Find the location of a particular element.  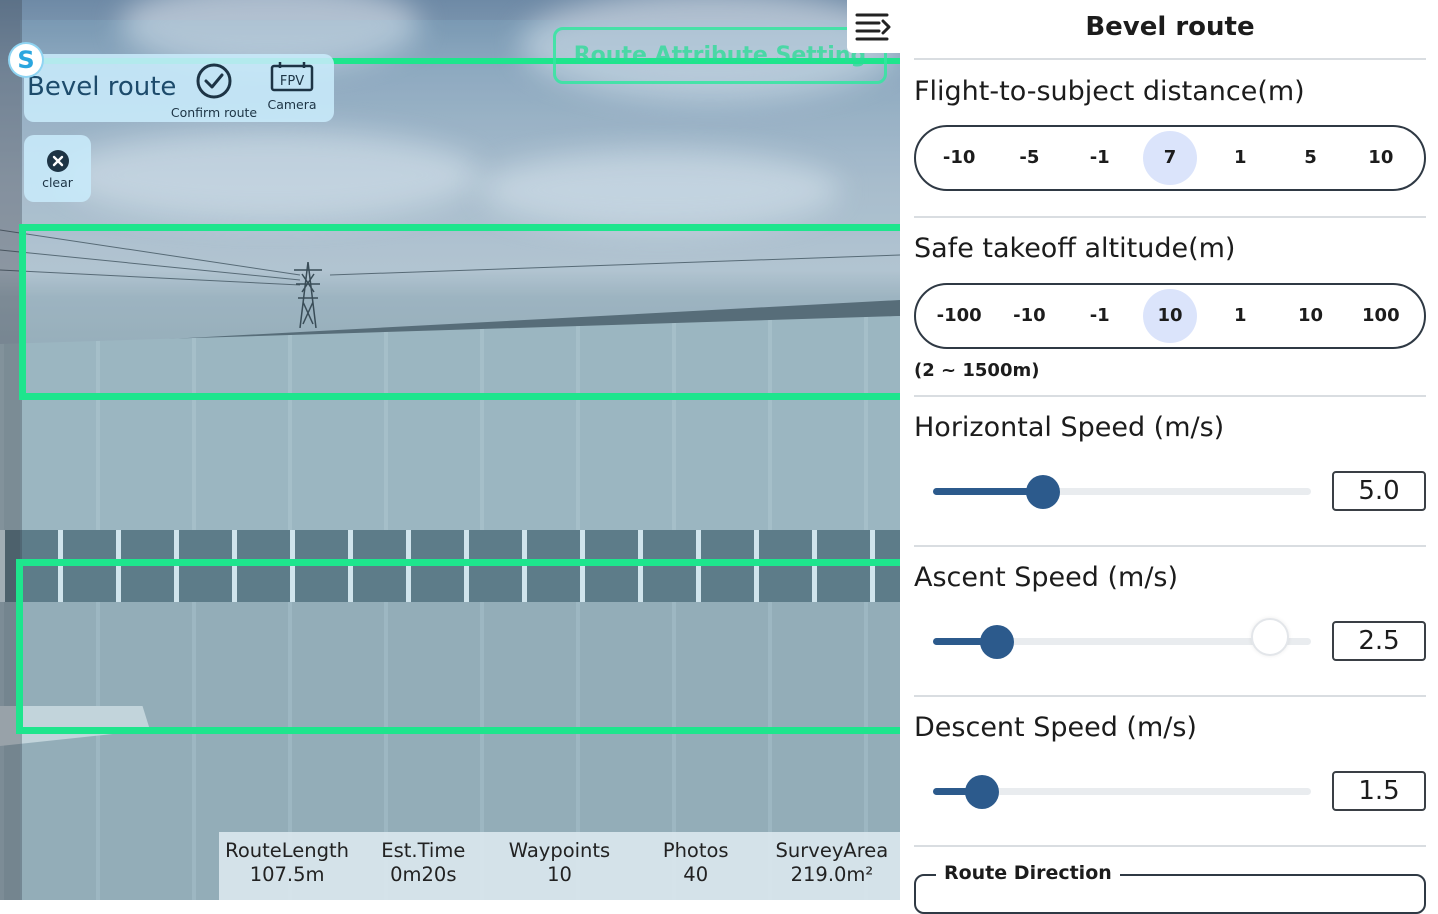

route-card: Bevel route Confirm route FPV Camera is located at coordinates (179, 88).